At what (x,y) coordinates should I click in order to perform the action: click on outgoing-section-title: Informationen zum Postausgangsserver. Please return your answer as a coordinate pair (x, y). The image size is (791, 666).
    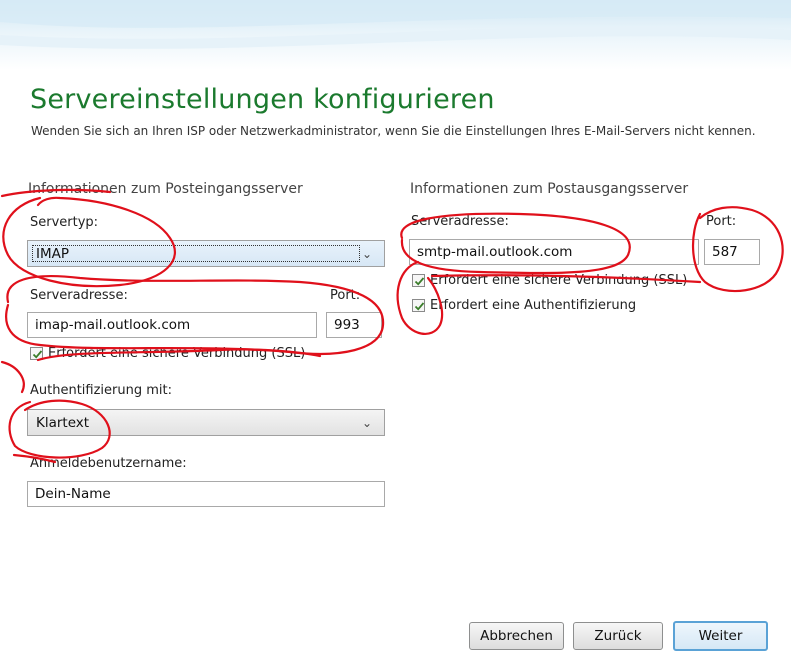
    Looking at the image, I should click on (549, 189).